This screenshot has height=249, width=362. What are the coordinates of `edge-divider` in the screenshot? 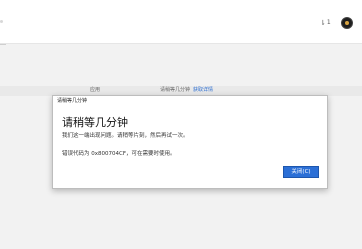 It's located at (3, 44).